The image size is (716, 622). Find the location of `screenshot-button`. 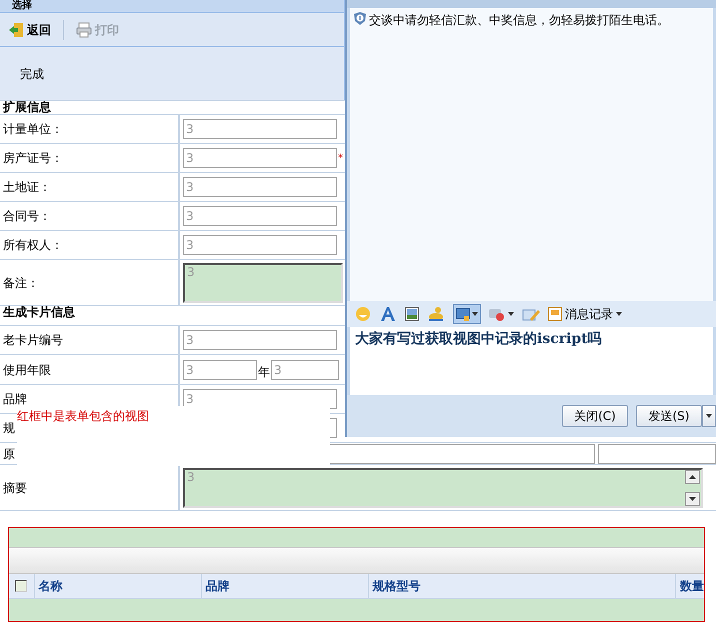

screenshot-button is located at coordinates (467, 314).